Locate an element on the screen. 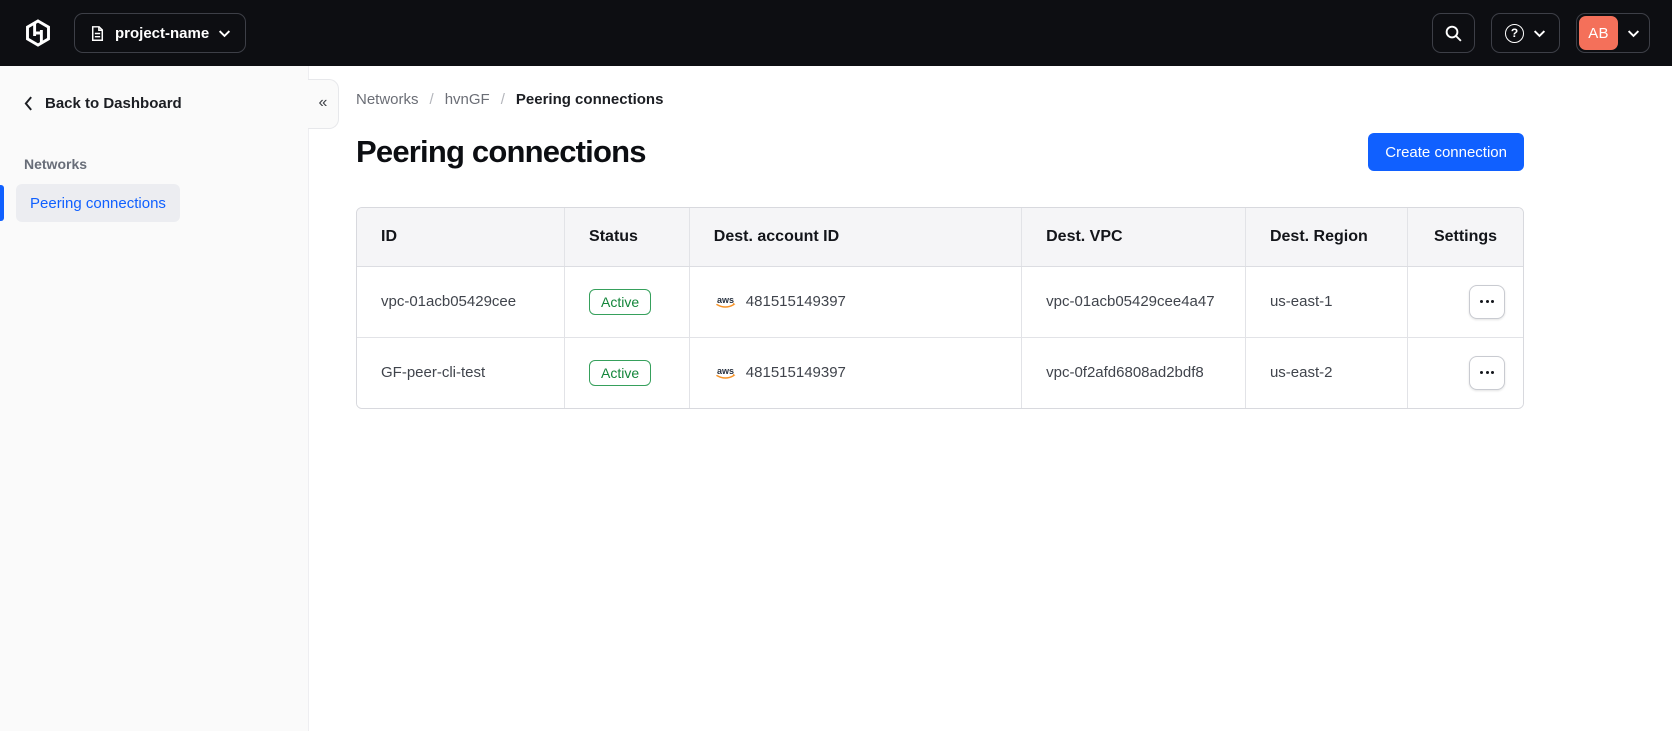 Image resolution: width=1672 pixels, height=731 pixels. user-menu-button: AB is located at coordinates (1613, 33).